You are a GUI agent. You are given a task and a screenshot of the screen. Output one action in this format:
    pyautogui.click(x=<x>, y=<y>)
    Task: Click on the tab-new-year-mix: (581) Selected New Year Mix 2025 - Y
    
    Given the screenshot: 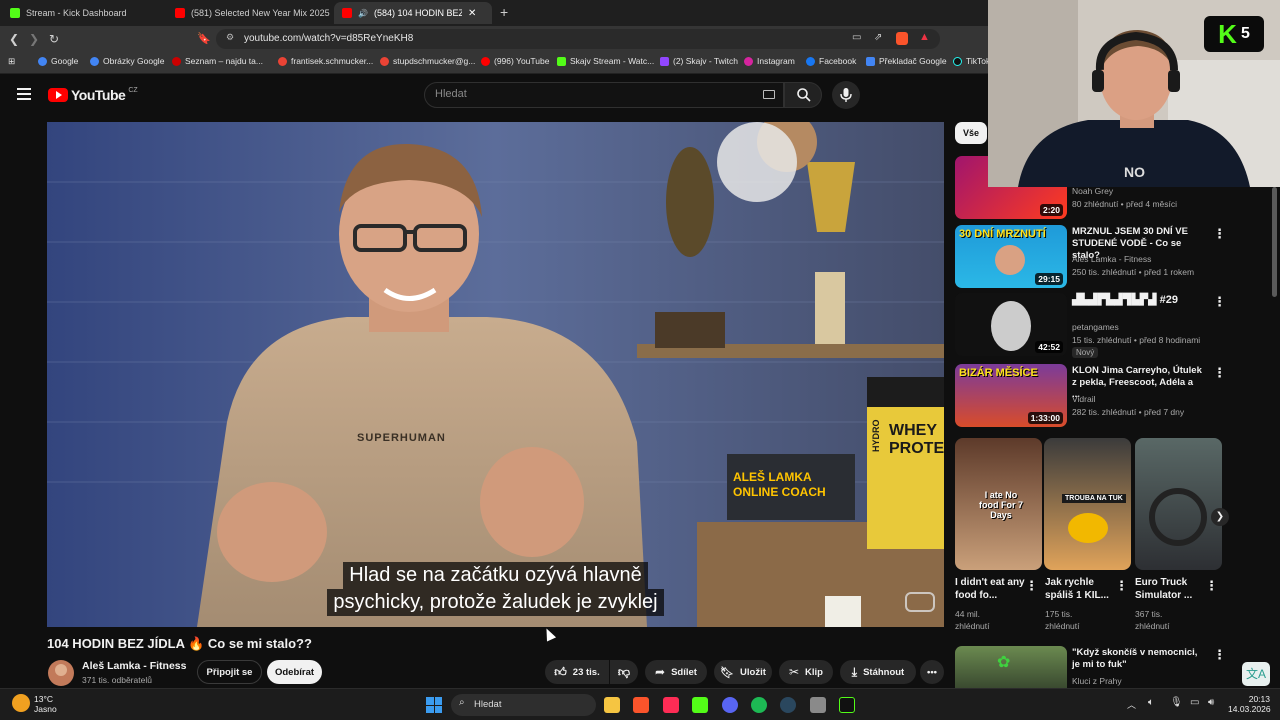 What is the action you would take?
    pyautogui.click(x=249, y=13)
    